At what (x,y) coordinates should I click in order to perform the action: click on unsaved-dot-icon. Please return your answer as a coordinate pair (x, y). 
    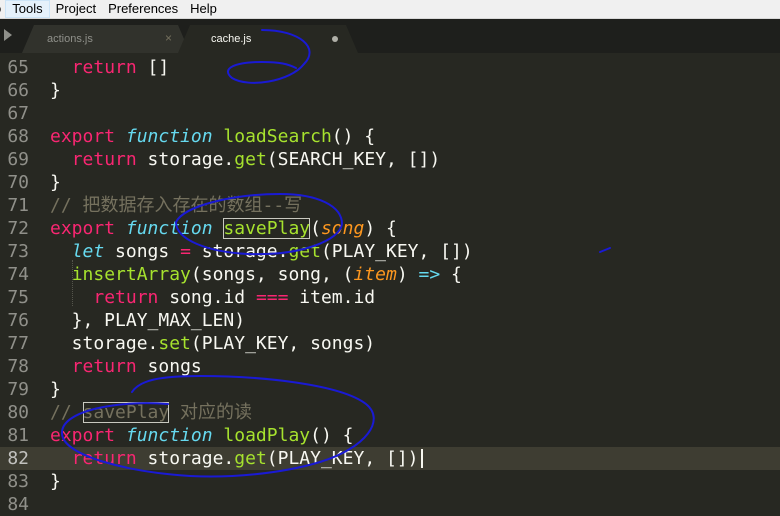
    Looking at the image, I should click on (335, 39).